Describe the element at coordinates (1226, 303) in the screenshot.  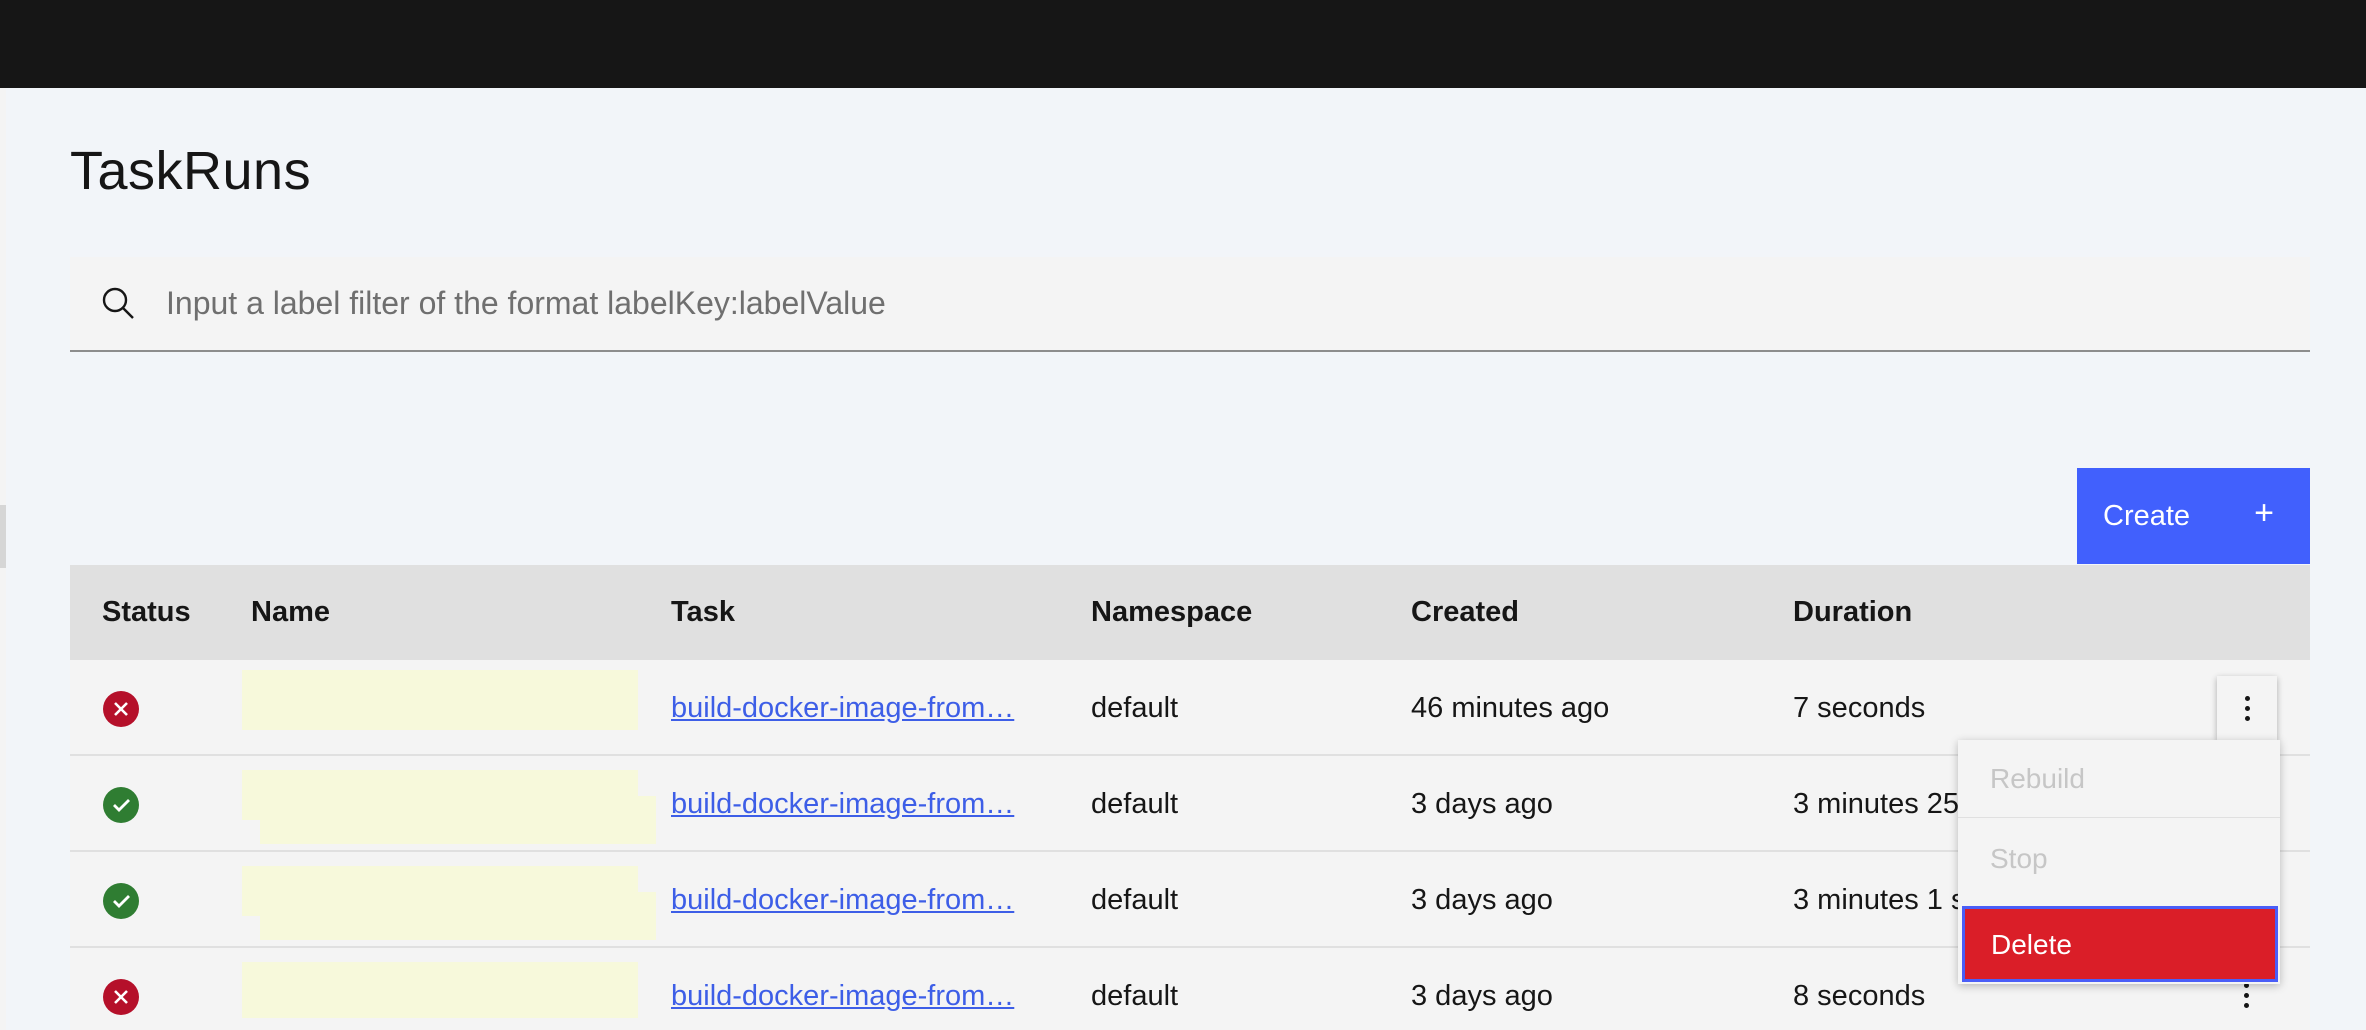
I see `search-input` at that location.